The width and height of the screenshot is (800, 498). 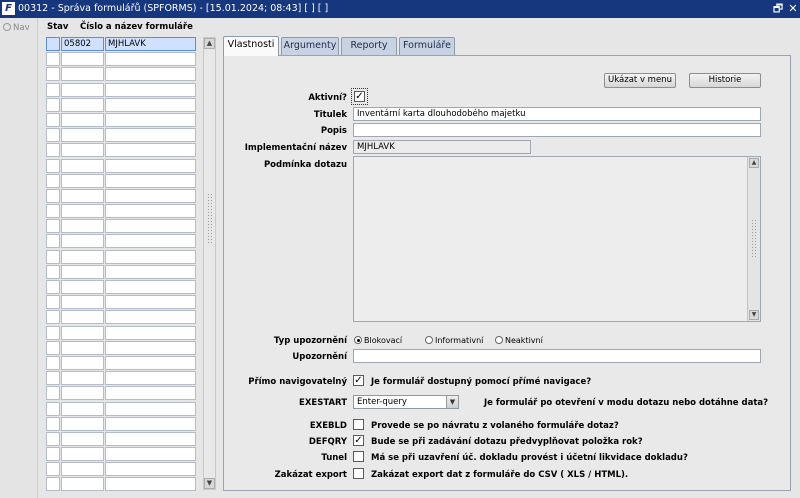 I want to click on scroll-grip, so click(x=753, y=239).